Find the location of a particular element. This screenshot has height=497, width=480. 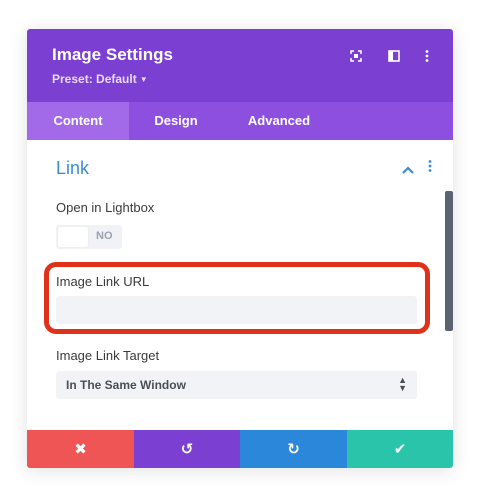

tab-advanced: Advanced is located at coordinates (279, 121).